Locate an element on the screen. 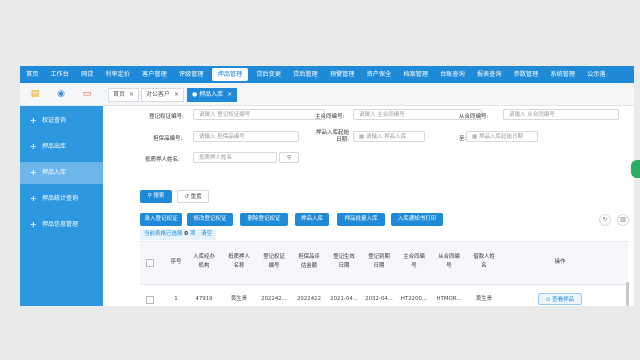 This screenshot has height=360, width=640. user-icon: ◉ is located at coordinates (61, 94).